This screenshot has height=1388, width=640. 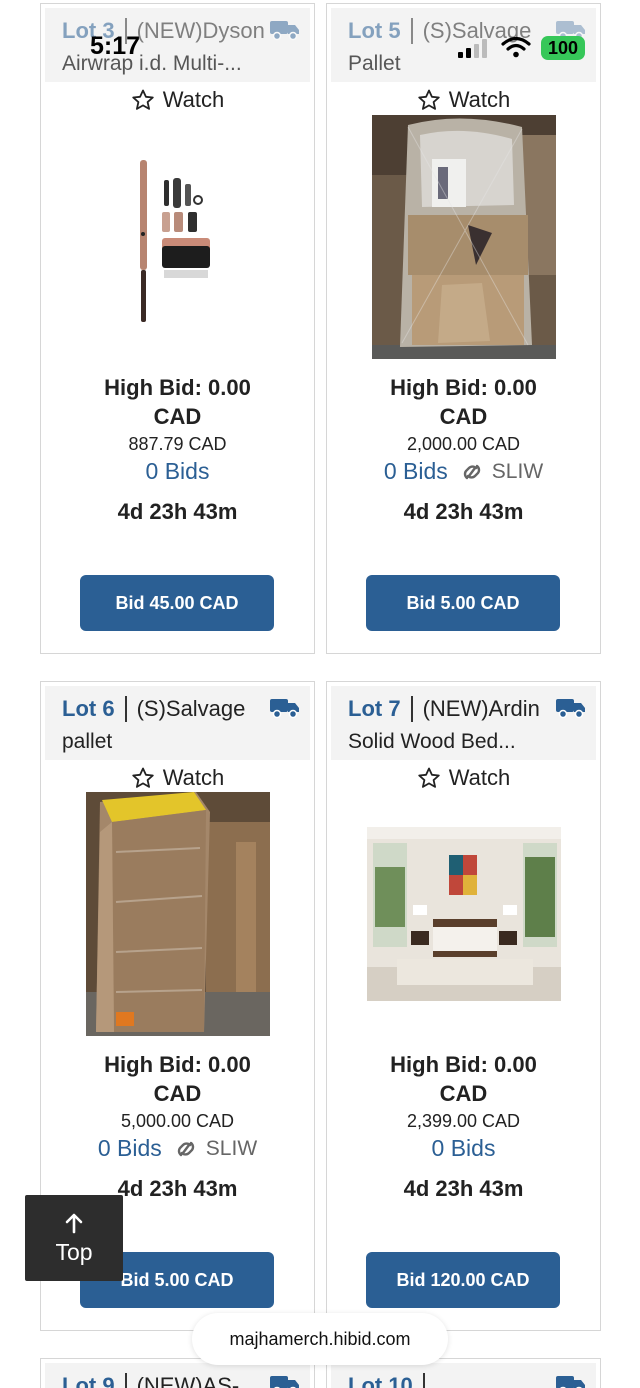 I want to click on arrow-up-icon, so click(x=74, y=1223).